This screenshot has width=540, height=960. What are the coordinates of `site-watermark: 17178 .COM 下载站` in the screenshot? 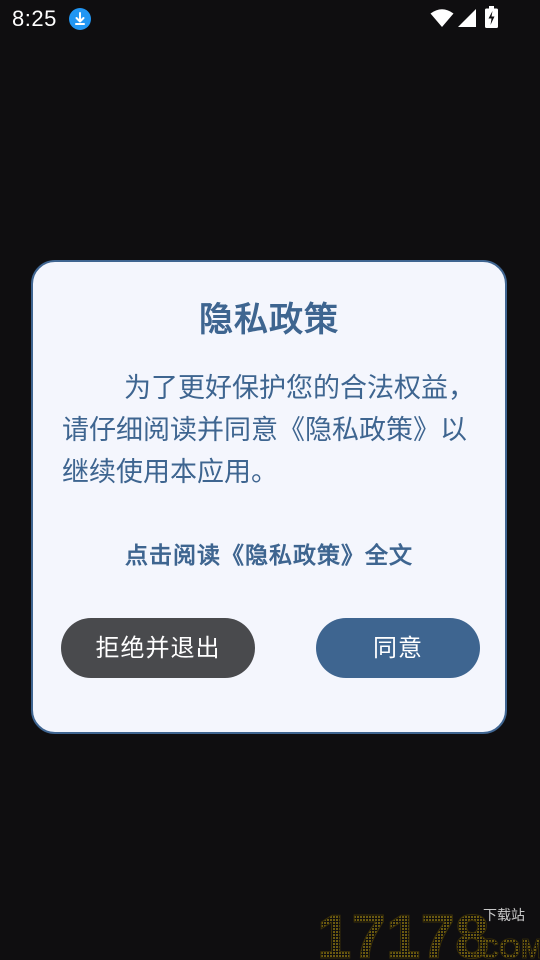 It's located at (428, 931).